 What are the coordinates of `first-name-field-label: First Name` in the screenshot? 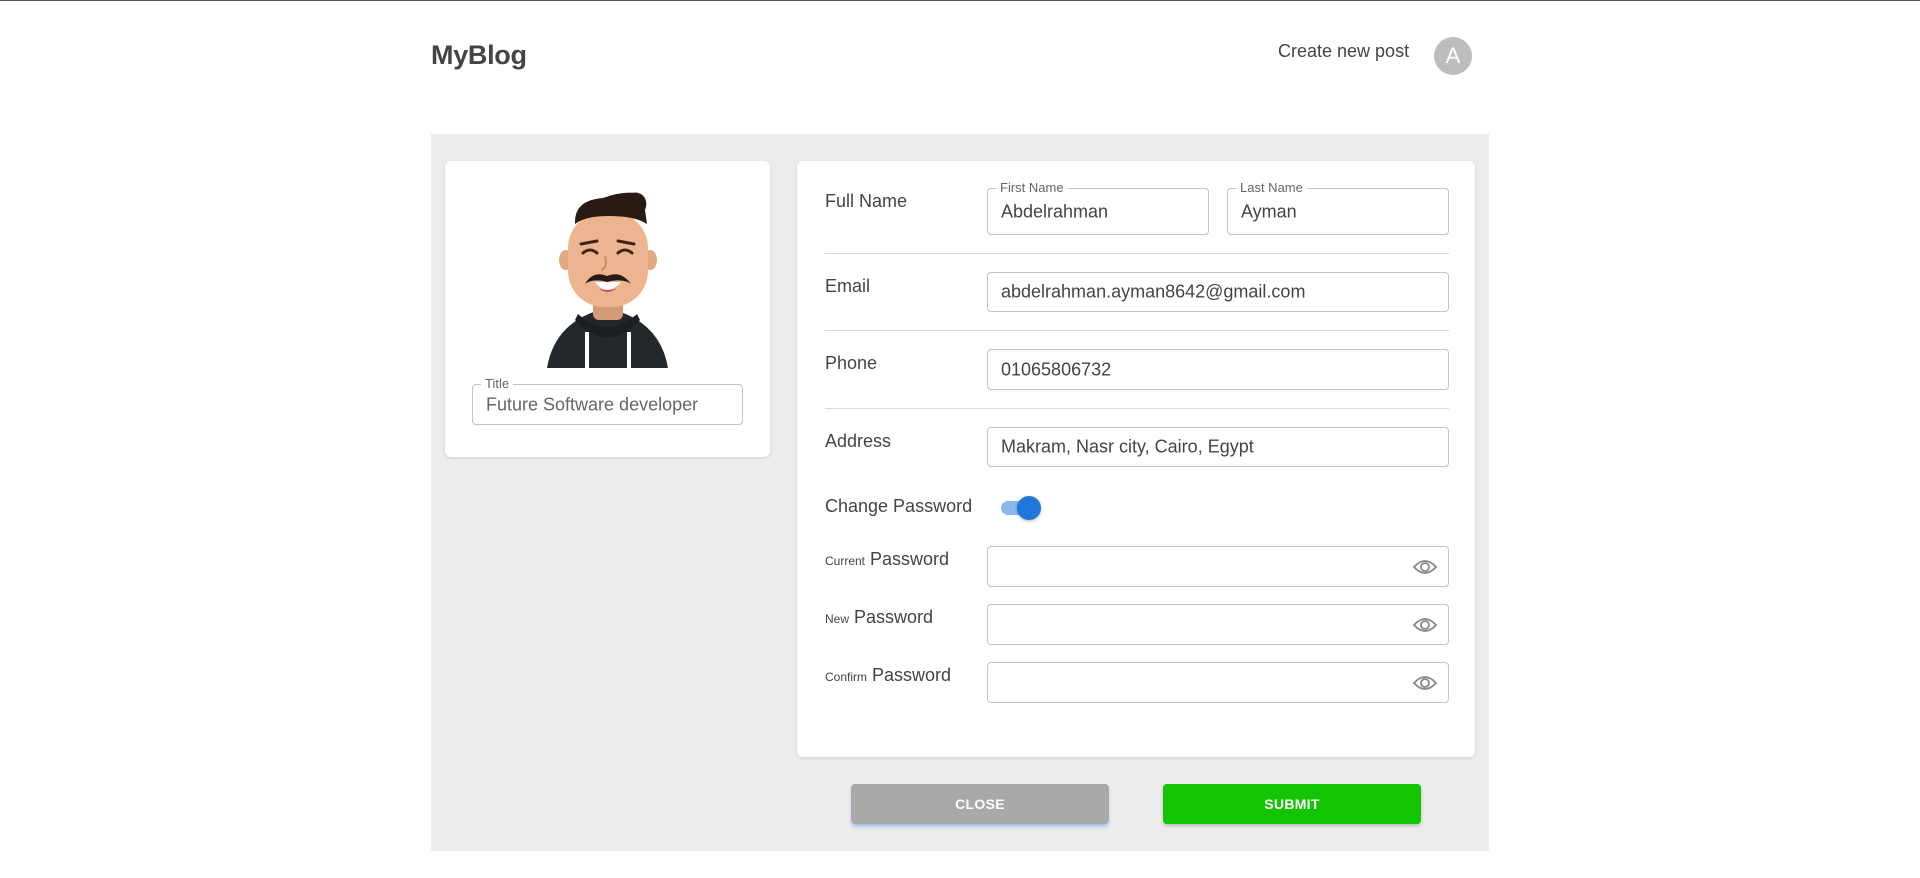 It's located at (1032, 188).